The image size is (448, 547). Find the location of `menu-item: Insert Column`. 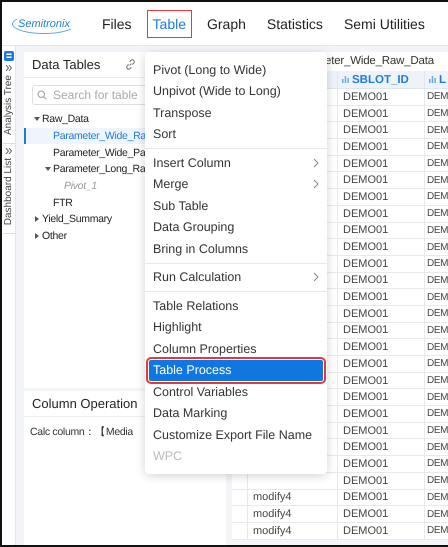

menu-item: Insert Column is located at coordinates (236, 163).